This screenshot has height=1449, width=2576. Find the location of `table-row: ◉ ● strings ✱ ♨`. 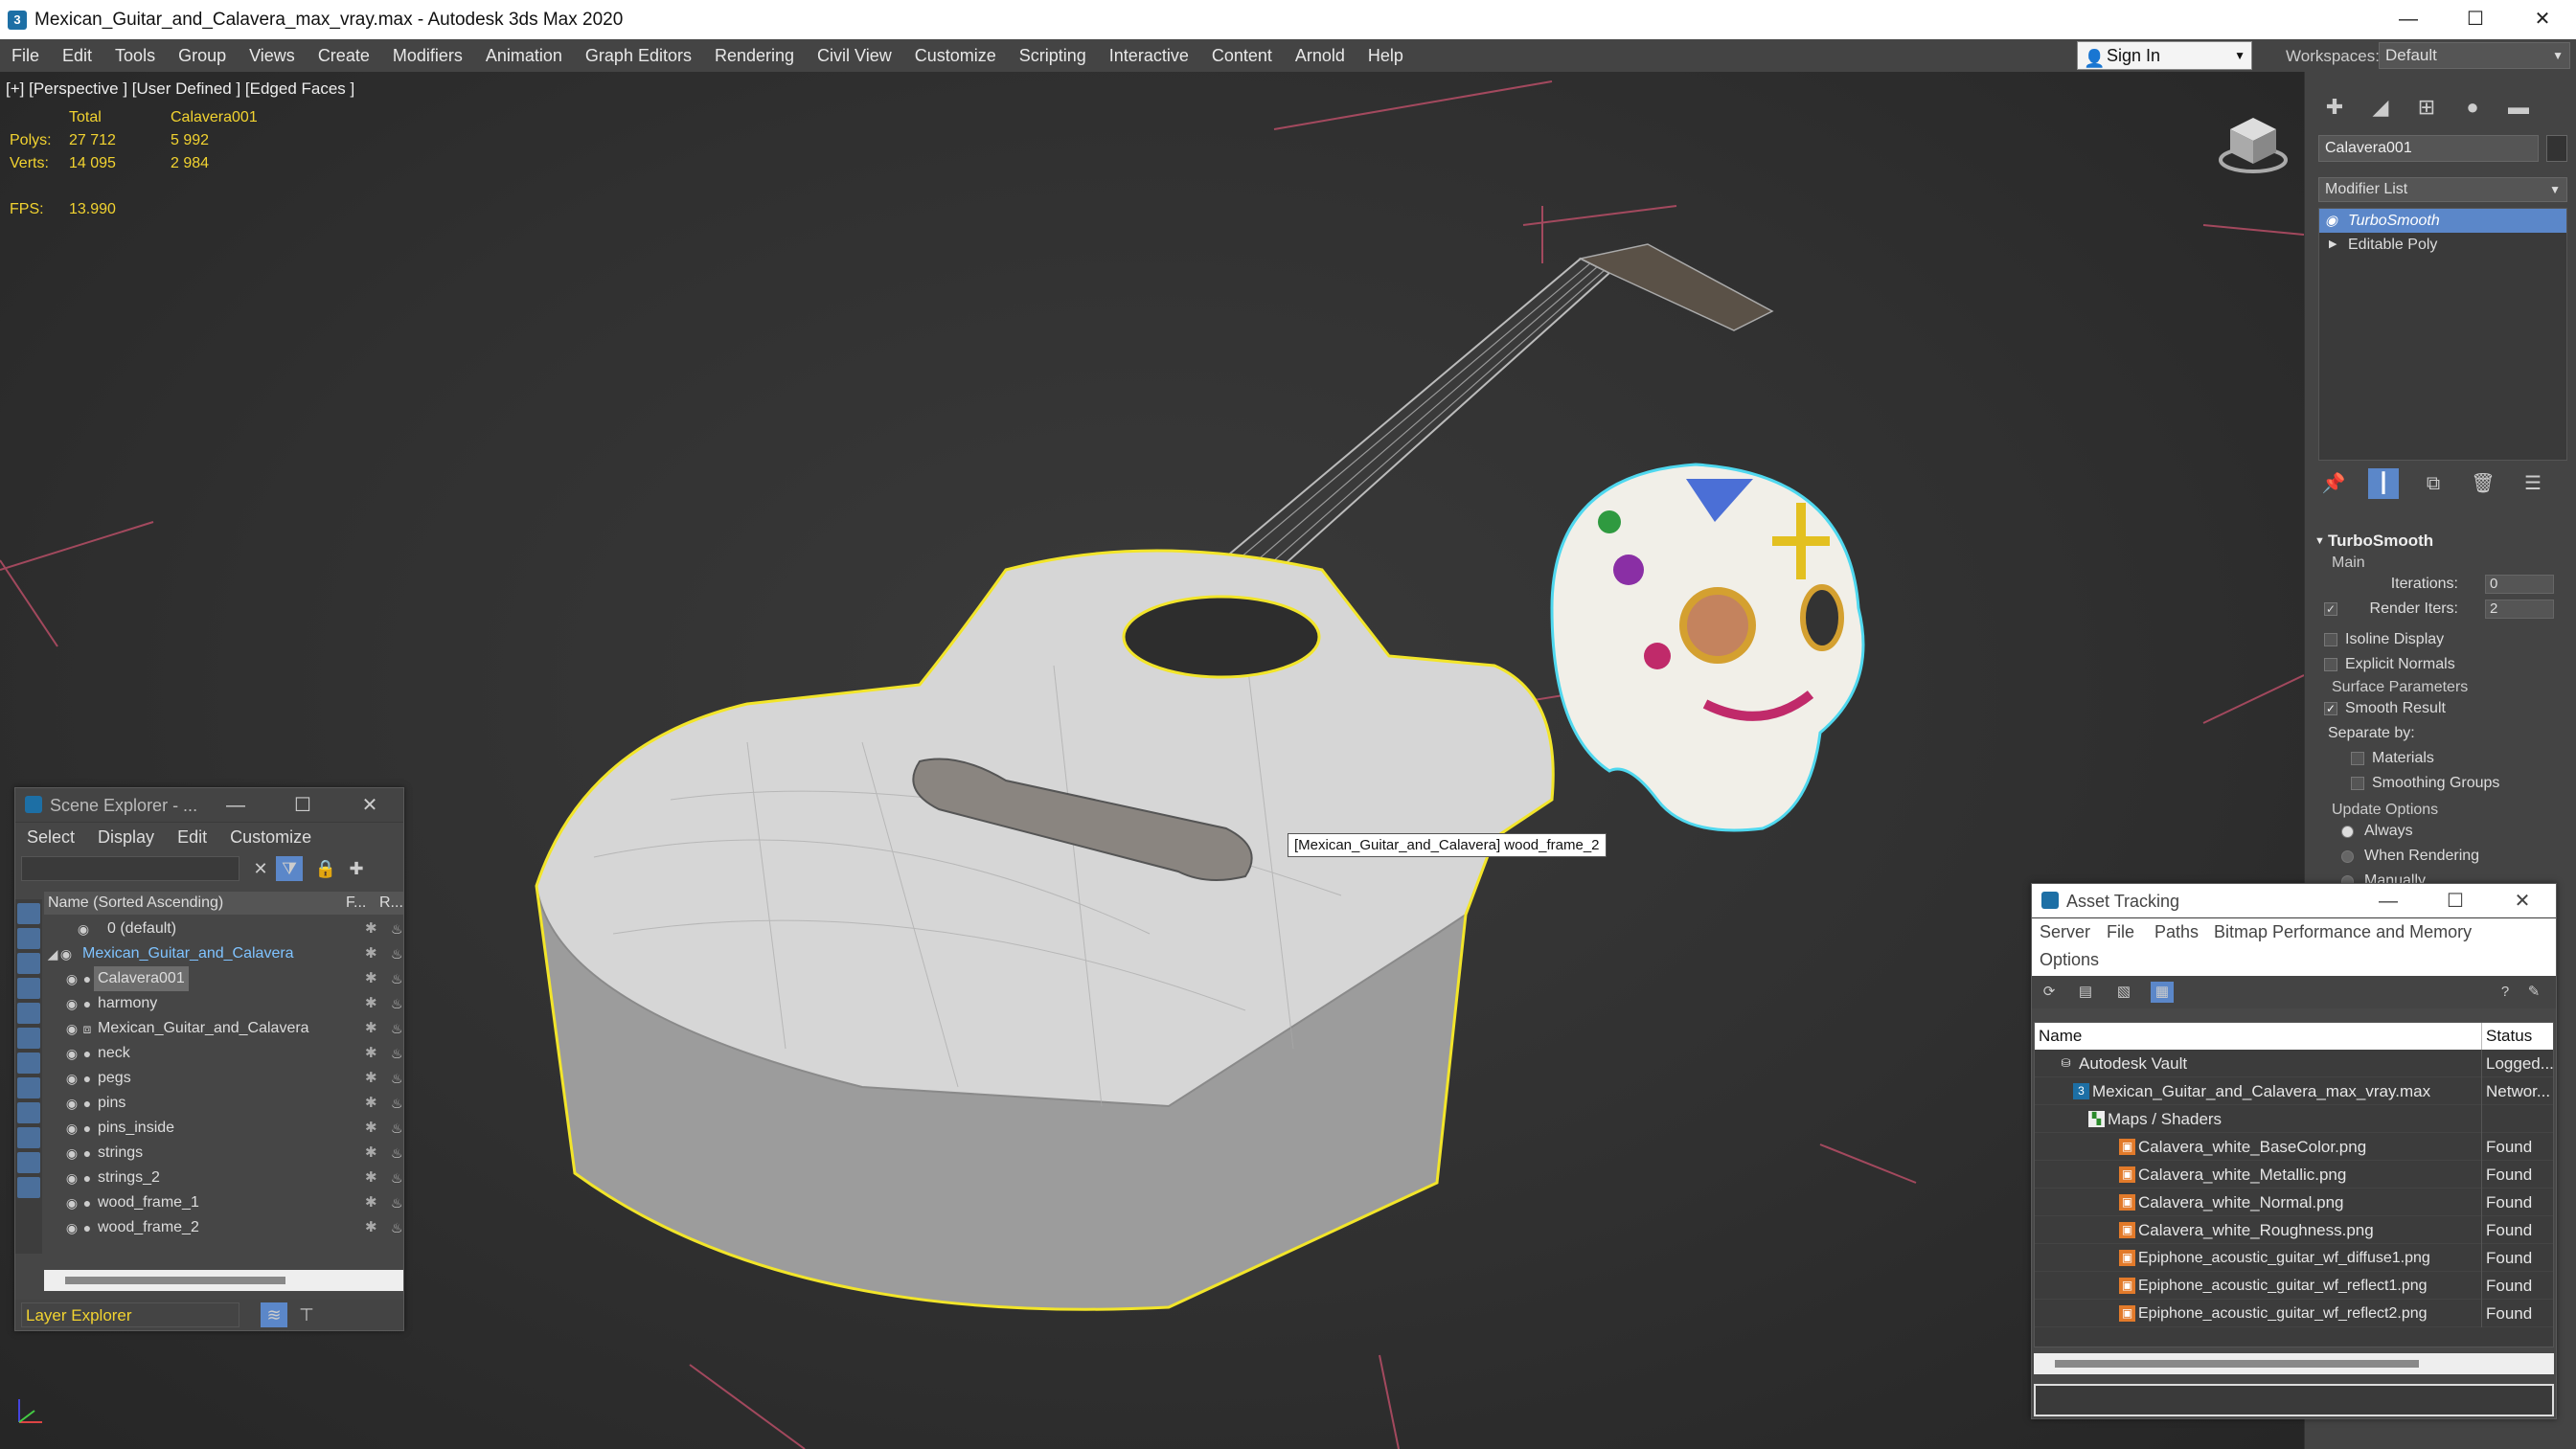

table-row: ◉ ● strings ✱ ♨ is located at coordinates (223, 1153).